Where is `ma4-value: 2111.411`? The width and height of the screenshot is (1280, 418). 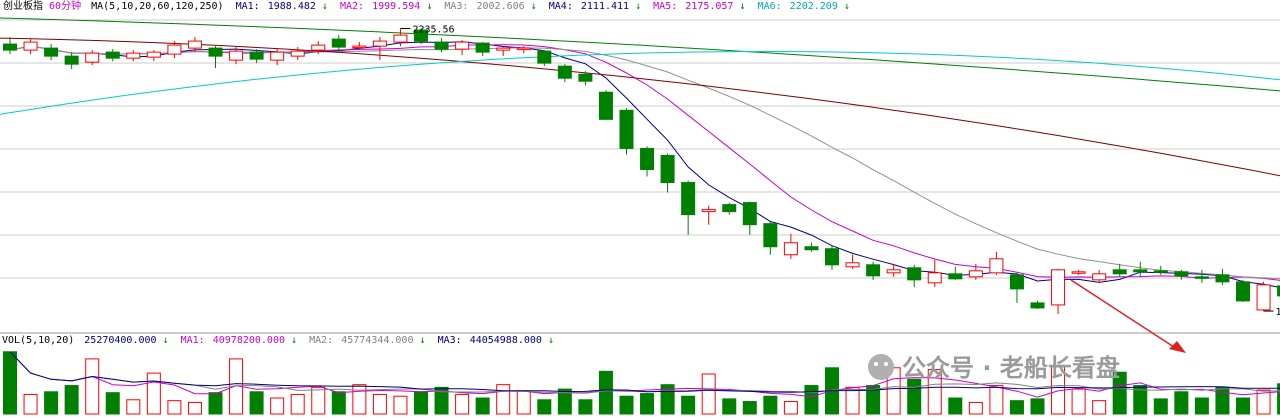
ma4-value: 2111.411 is located at coordinates (605, 6).